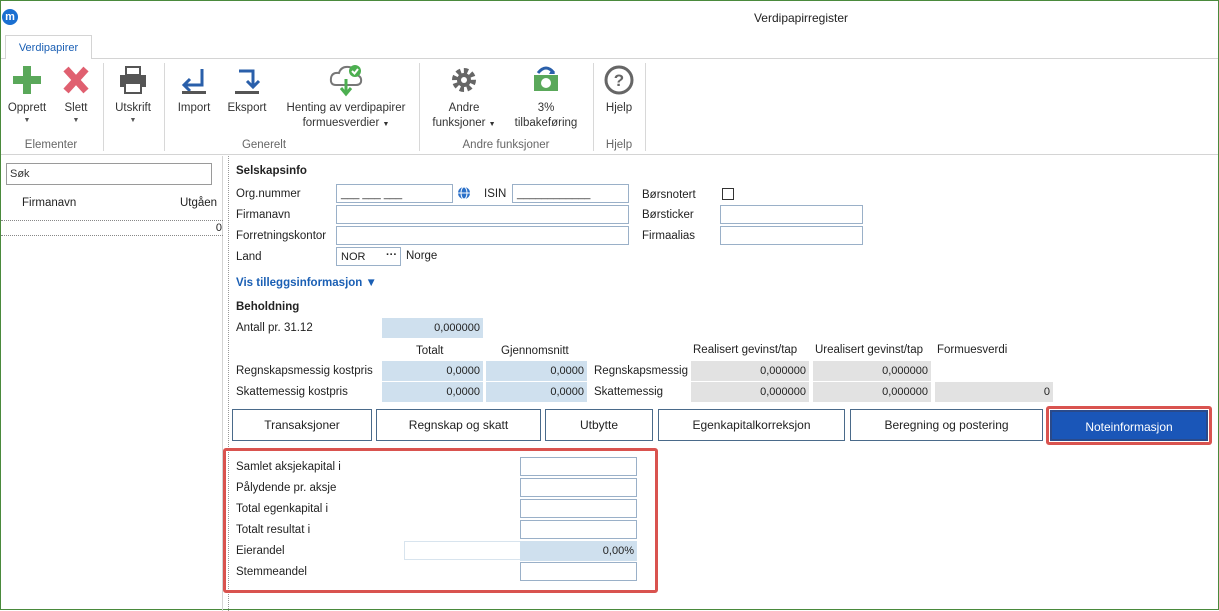 The height and width of the screenshot is (611, 1219). I want to click on firmaalias-label: Firmaalias, so click(669, 236).